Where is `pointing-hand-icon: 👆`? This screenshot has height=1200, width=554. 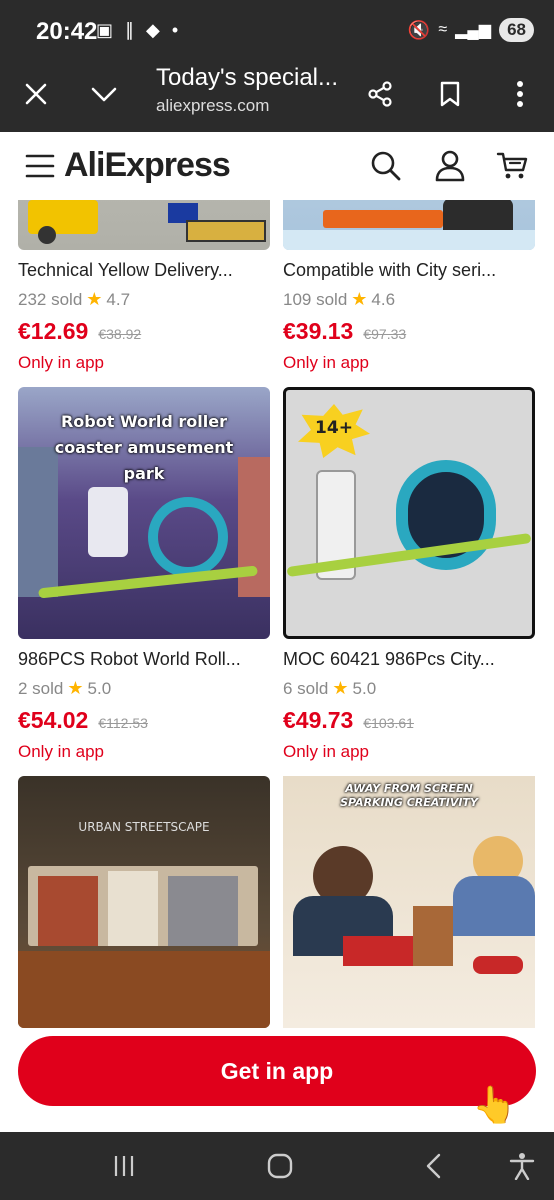
pointing-hand-icon: 👆 is located at coordinates (494, 1104).